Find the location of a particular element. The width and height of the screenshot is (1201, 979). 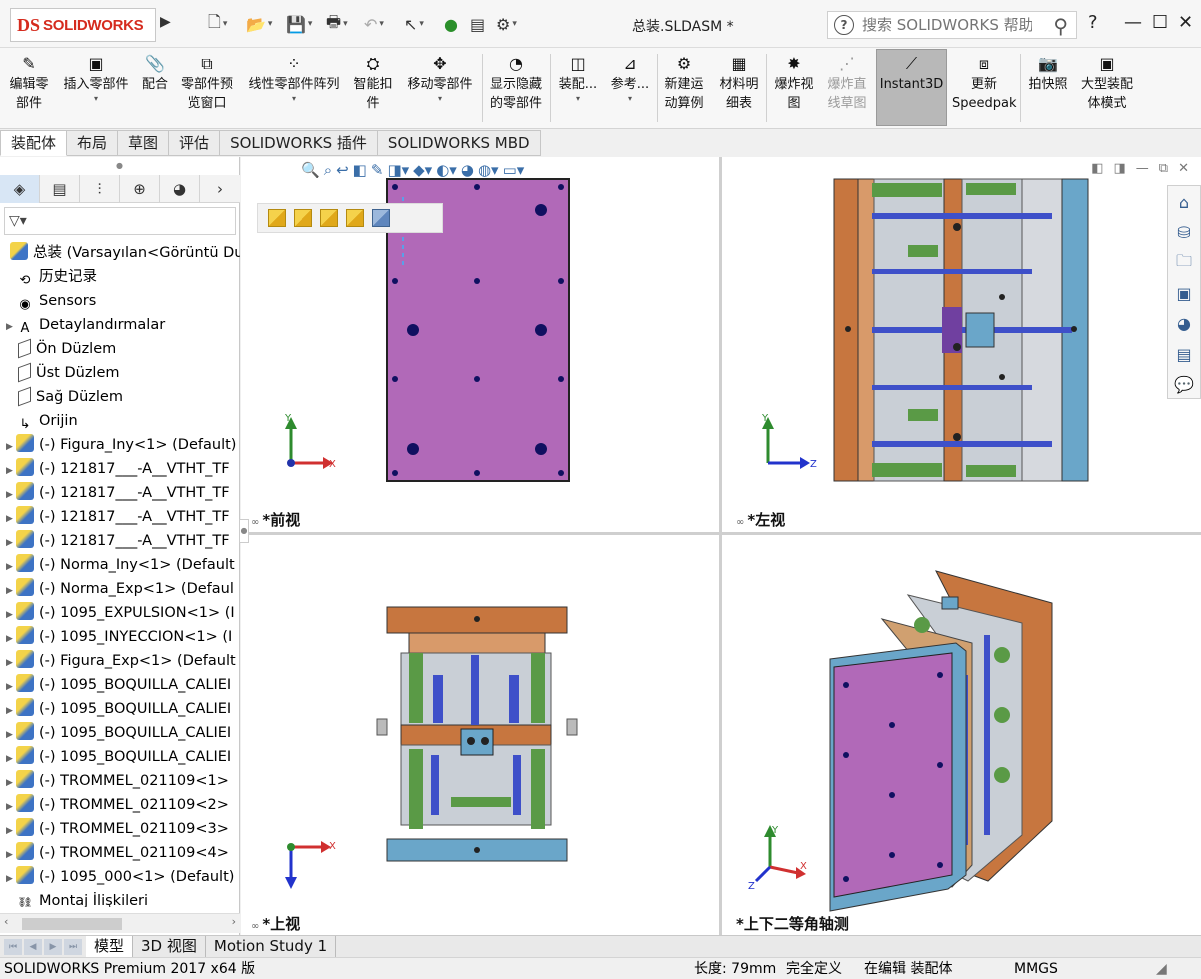

tree-filter-box: ▽▾ is located at coordinates (120, 221).